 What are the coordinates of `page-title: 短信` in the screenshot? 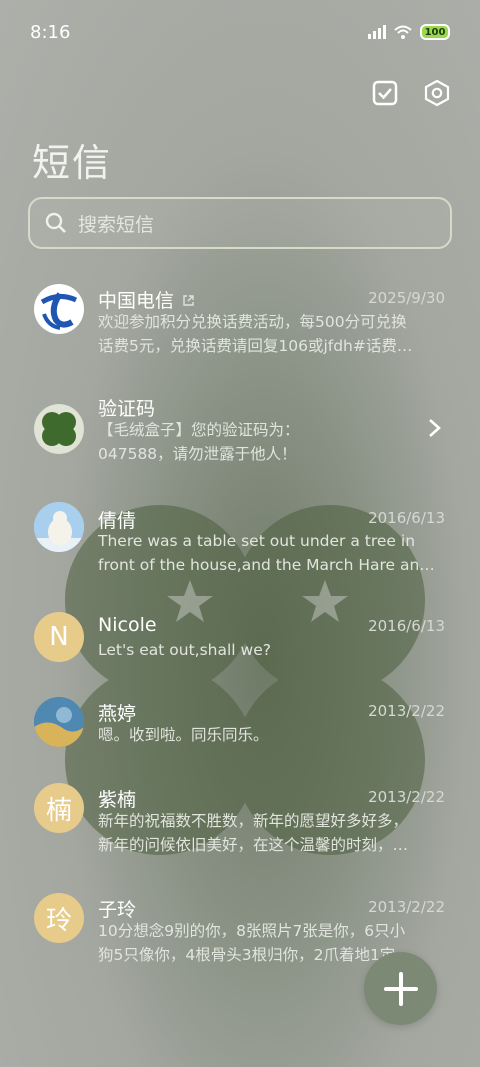 It's located at (72, 163).